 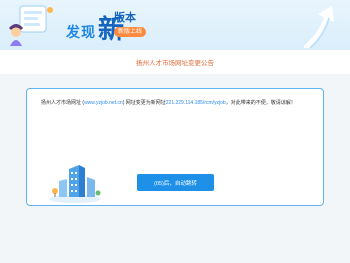 What do you see at coordinates (319, 27) in the screenshot?
I see `up-arrow-icon` at bounding box center [319, 27].